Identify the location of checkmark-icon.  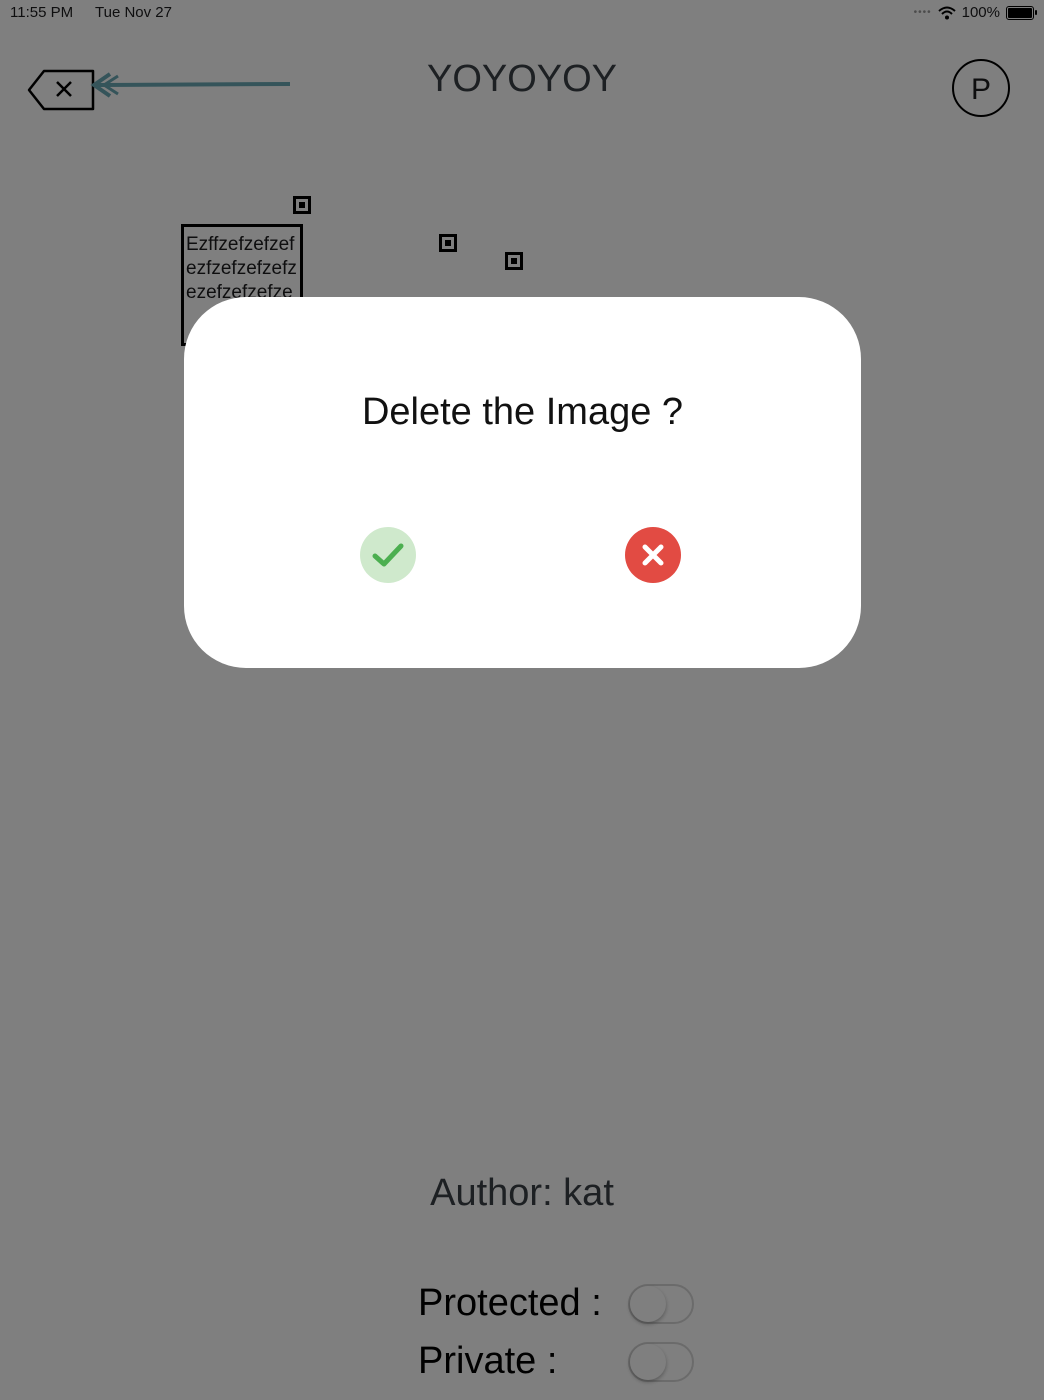
(388, 555).